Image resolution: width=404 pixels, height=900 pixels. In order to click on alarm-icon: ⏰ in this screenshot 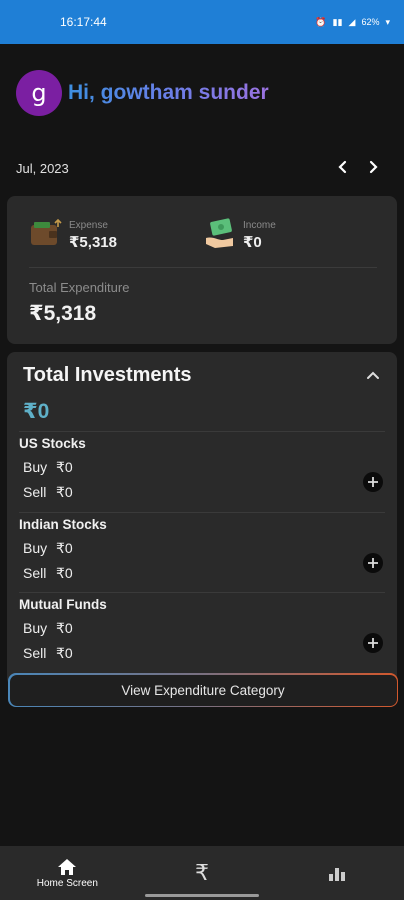, I will do `click(321, 21)`.